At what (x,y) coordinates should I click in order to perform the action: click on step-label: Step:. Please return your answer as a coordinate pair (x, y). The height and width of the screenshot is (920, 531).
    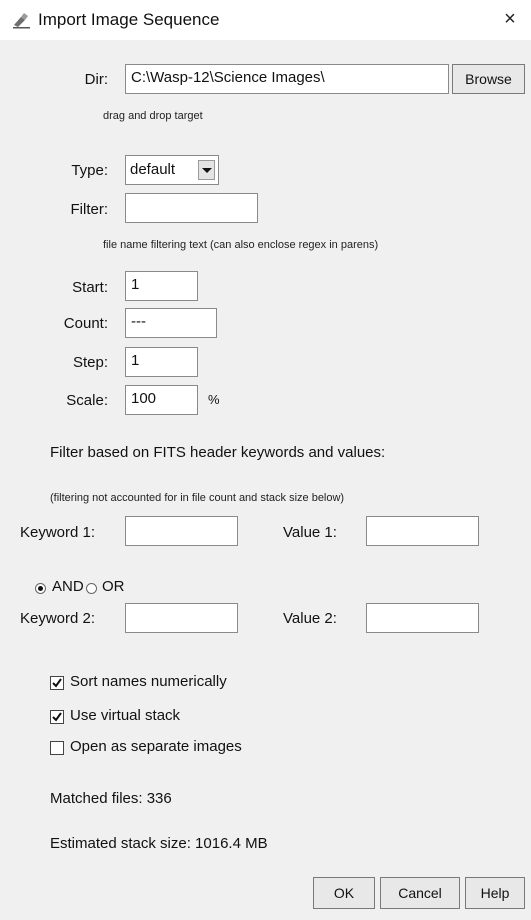
    Looking at the image, I should click on (90, 362).